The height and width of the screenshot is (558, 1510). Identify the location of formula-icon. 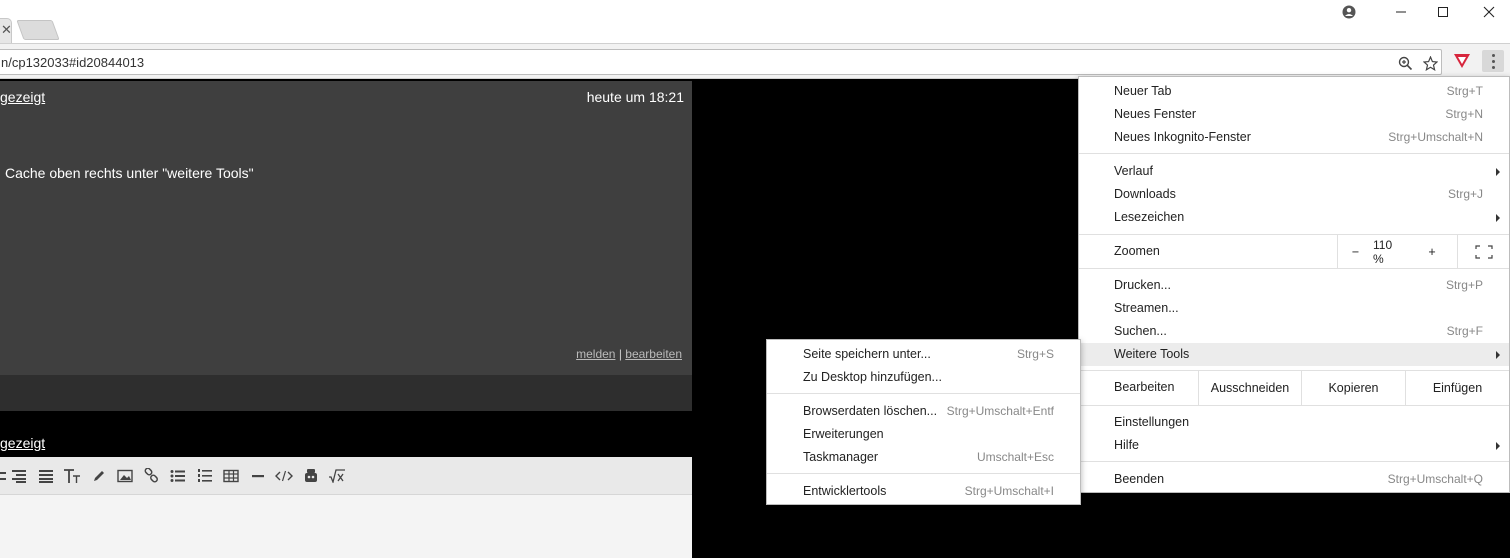
(337, 476).